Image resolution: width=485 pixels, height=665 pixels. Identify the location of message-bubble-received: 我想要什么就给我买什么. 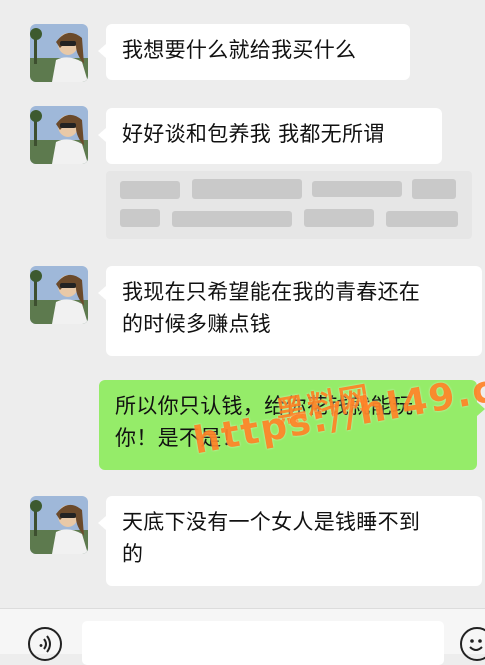
(254, 52).